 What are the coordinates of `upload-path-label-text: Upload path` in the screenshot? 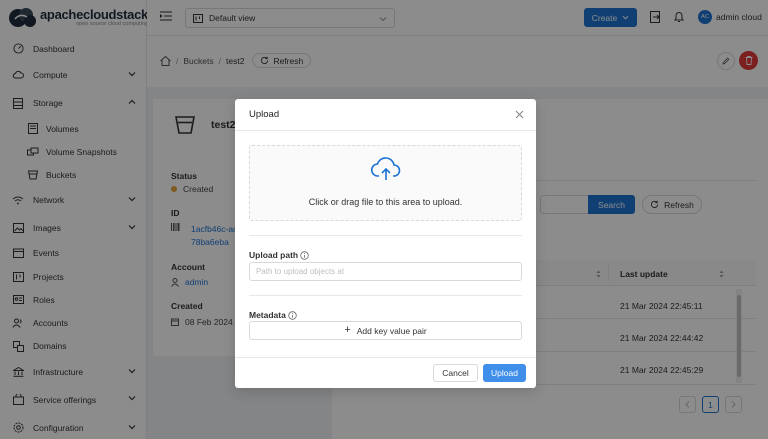 It's located at (274, 255).